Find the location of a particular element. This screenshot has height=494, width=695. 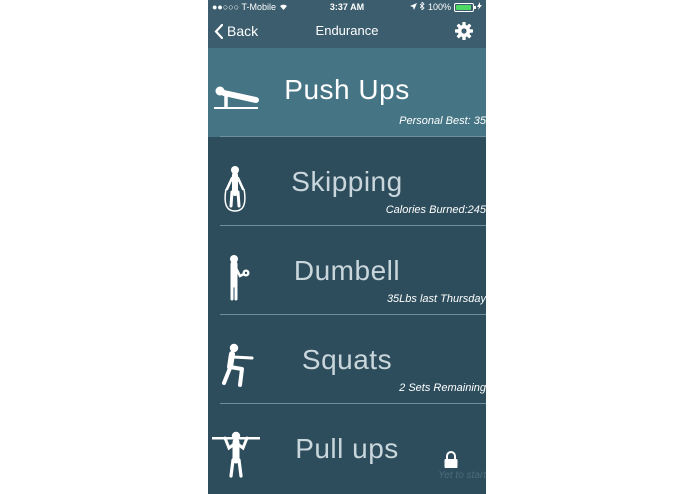

locked-hint: Yet to start is located at coordinates (462, 475).